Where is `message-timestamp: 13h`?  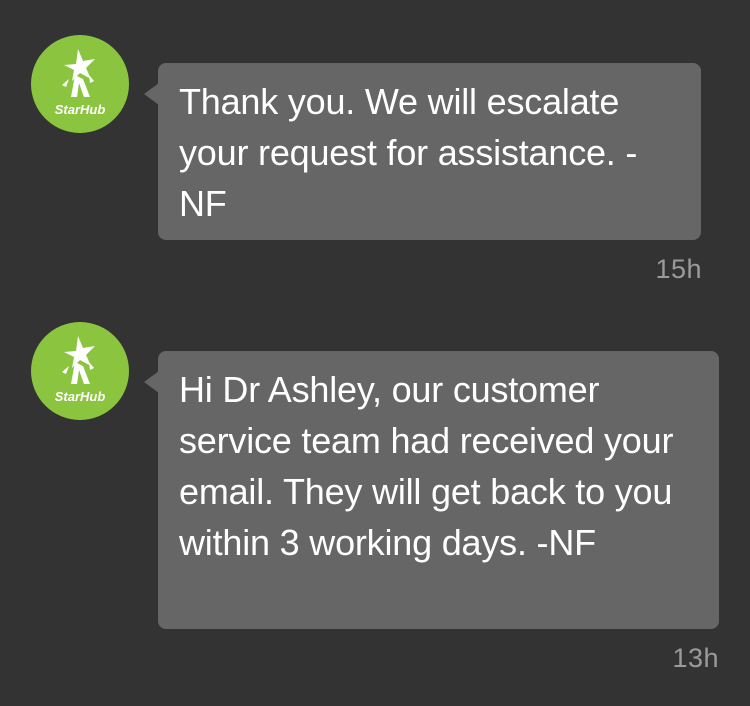 message-timestamp: 13h is located at coordinates (695, 658).